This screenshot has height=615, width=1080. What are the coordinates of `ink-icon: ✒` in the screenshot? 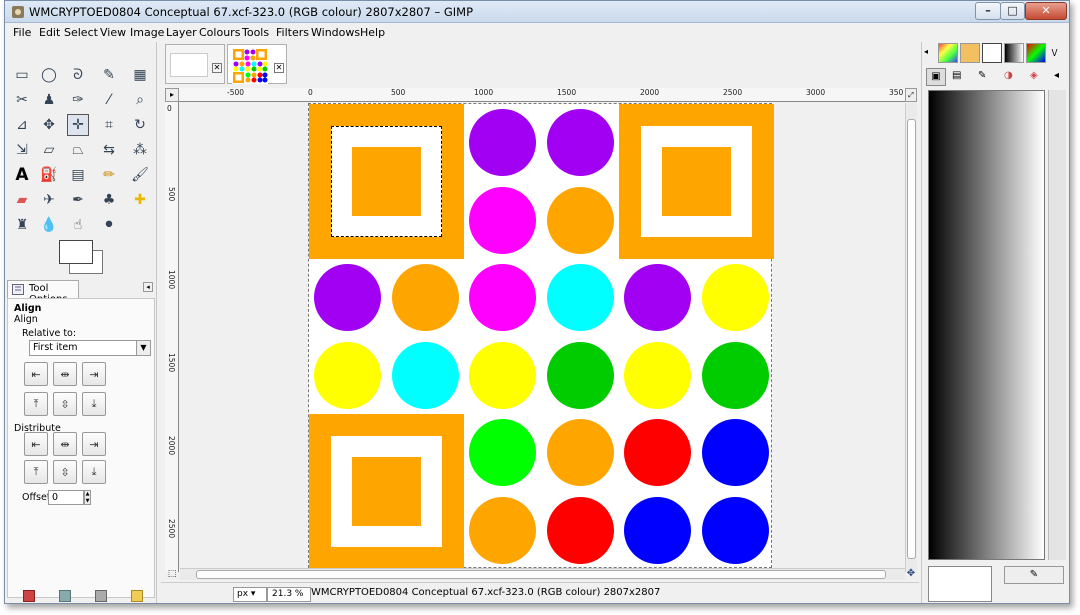 It's located at (78, 200).